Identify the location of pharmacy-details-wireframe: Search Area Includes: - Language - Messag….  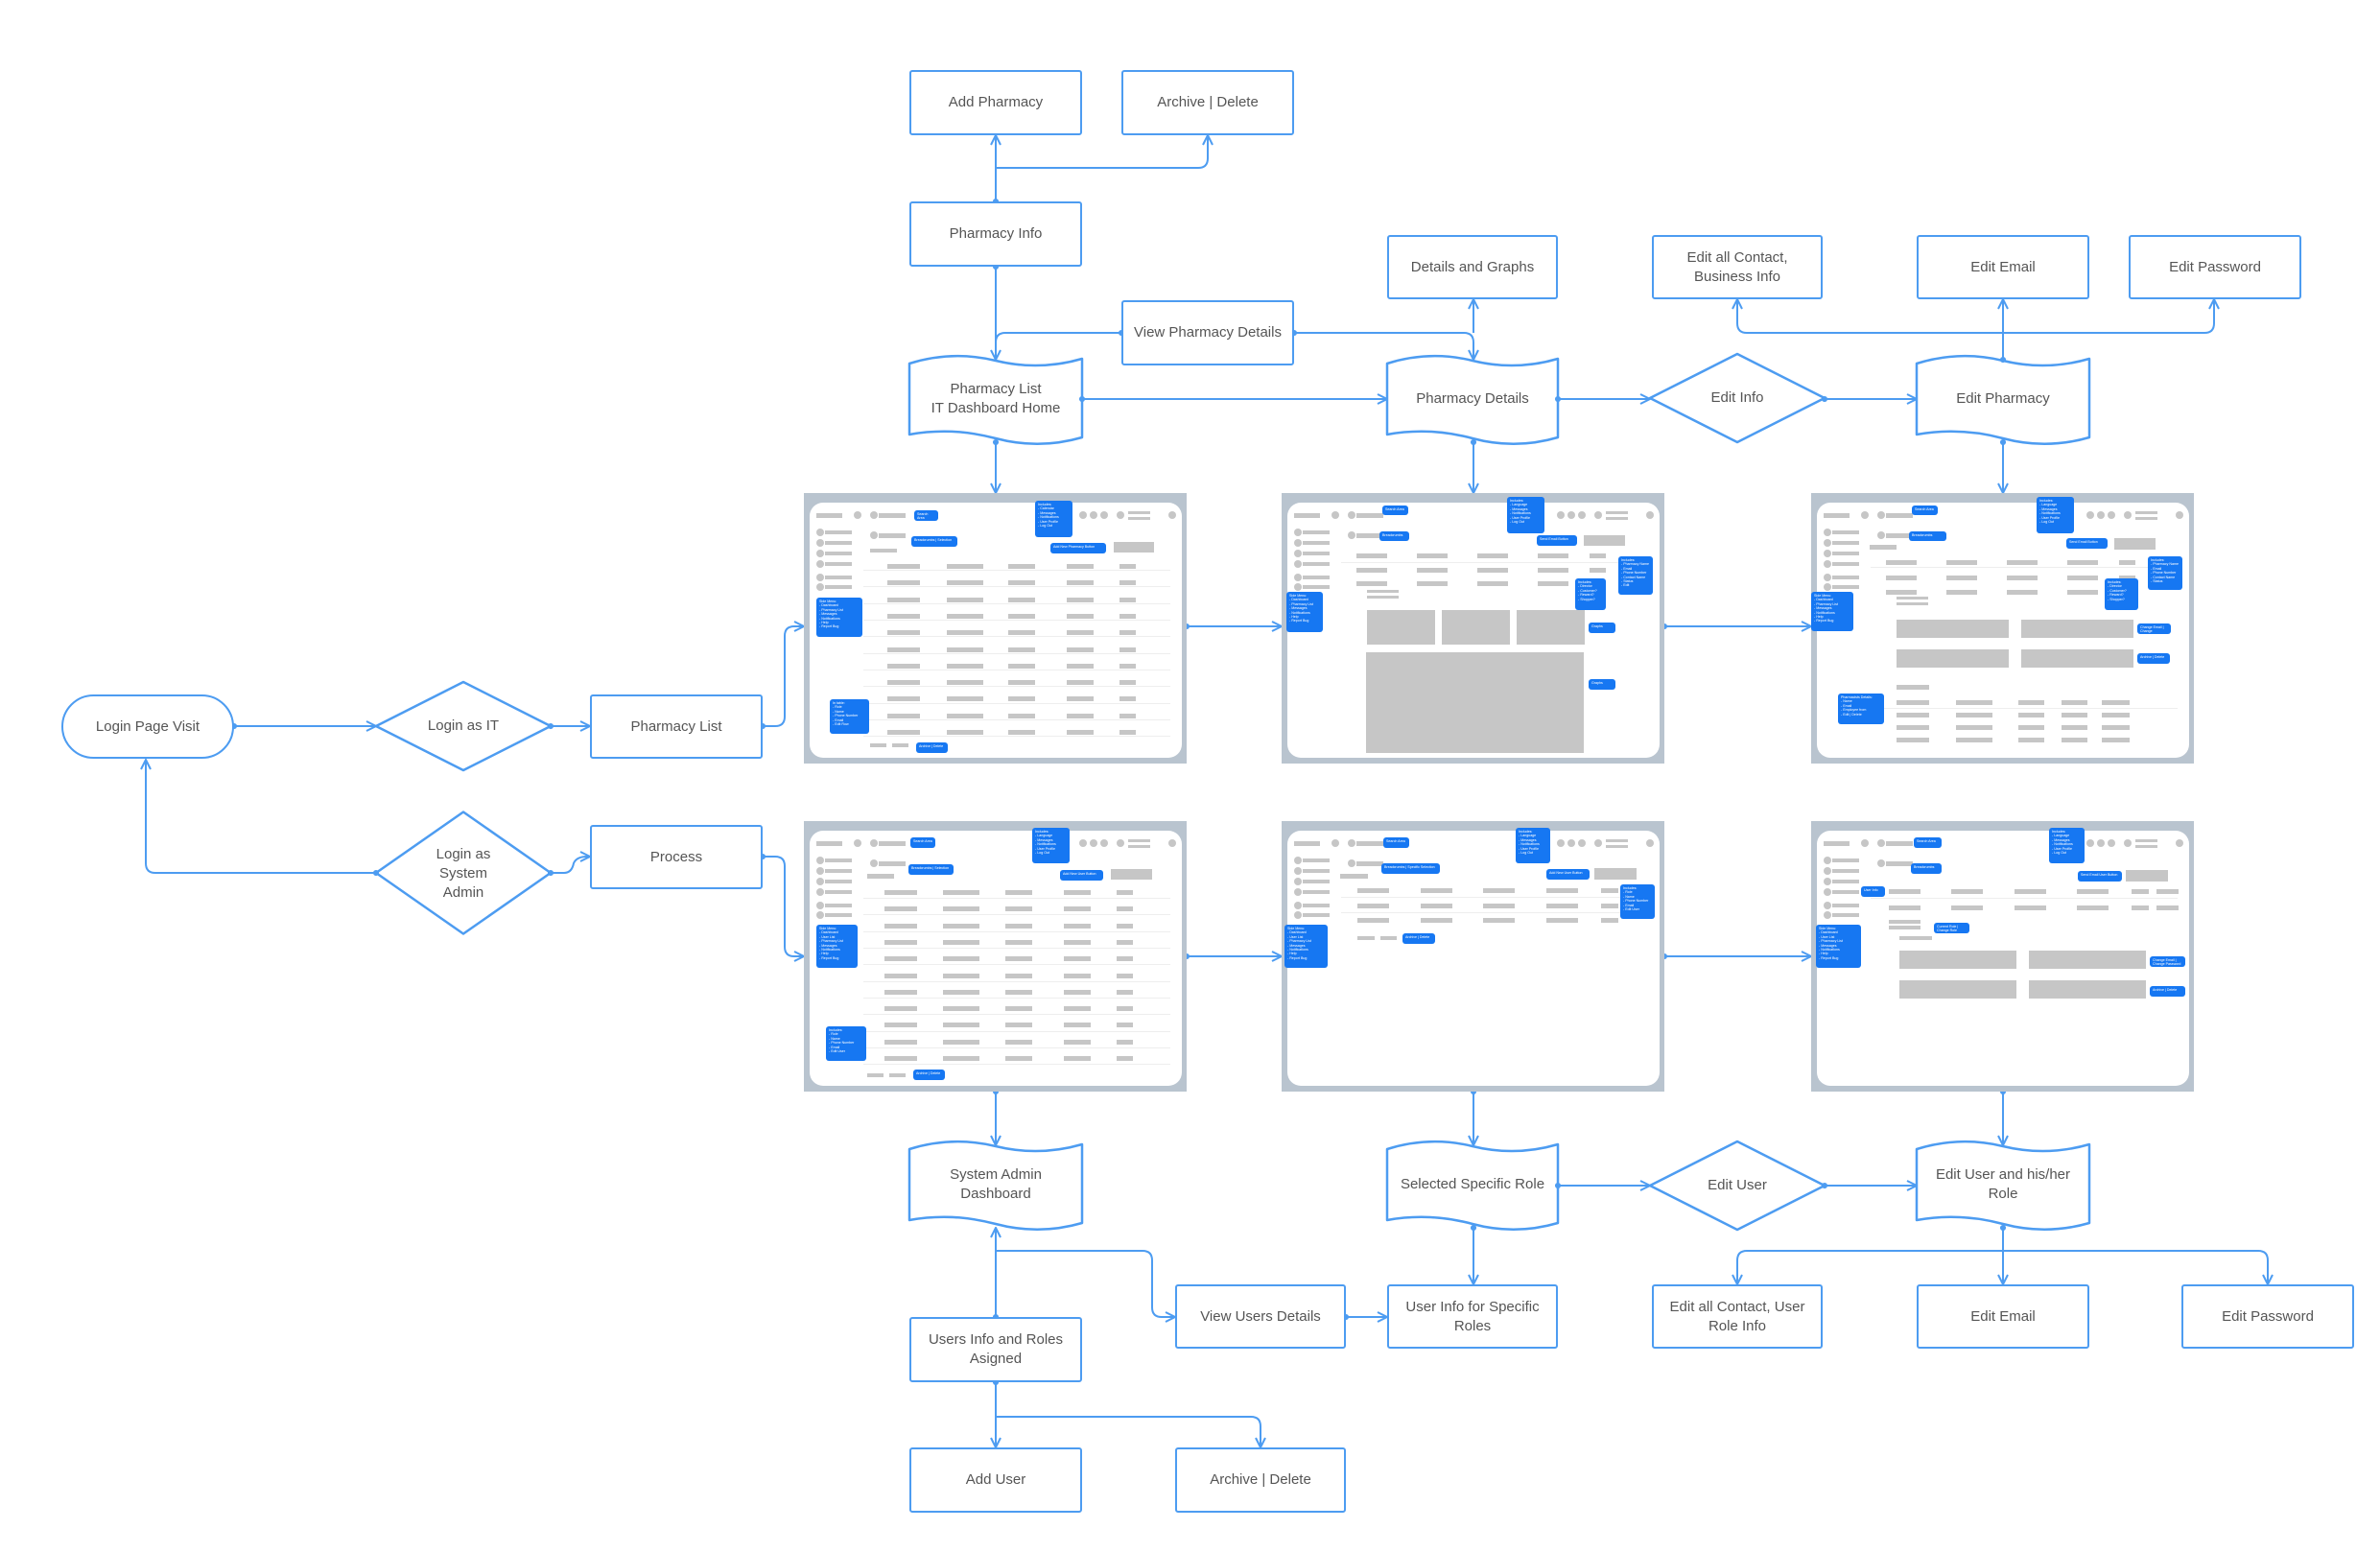
(1473, 628).